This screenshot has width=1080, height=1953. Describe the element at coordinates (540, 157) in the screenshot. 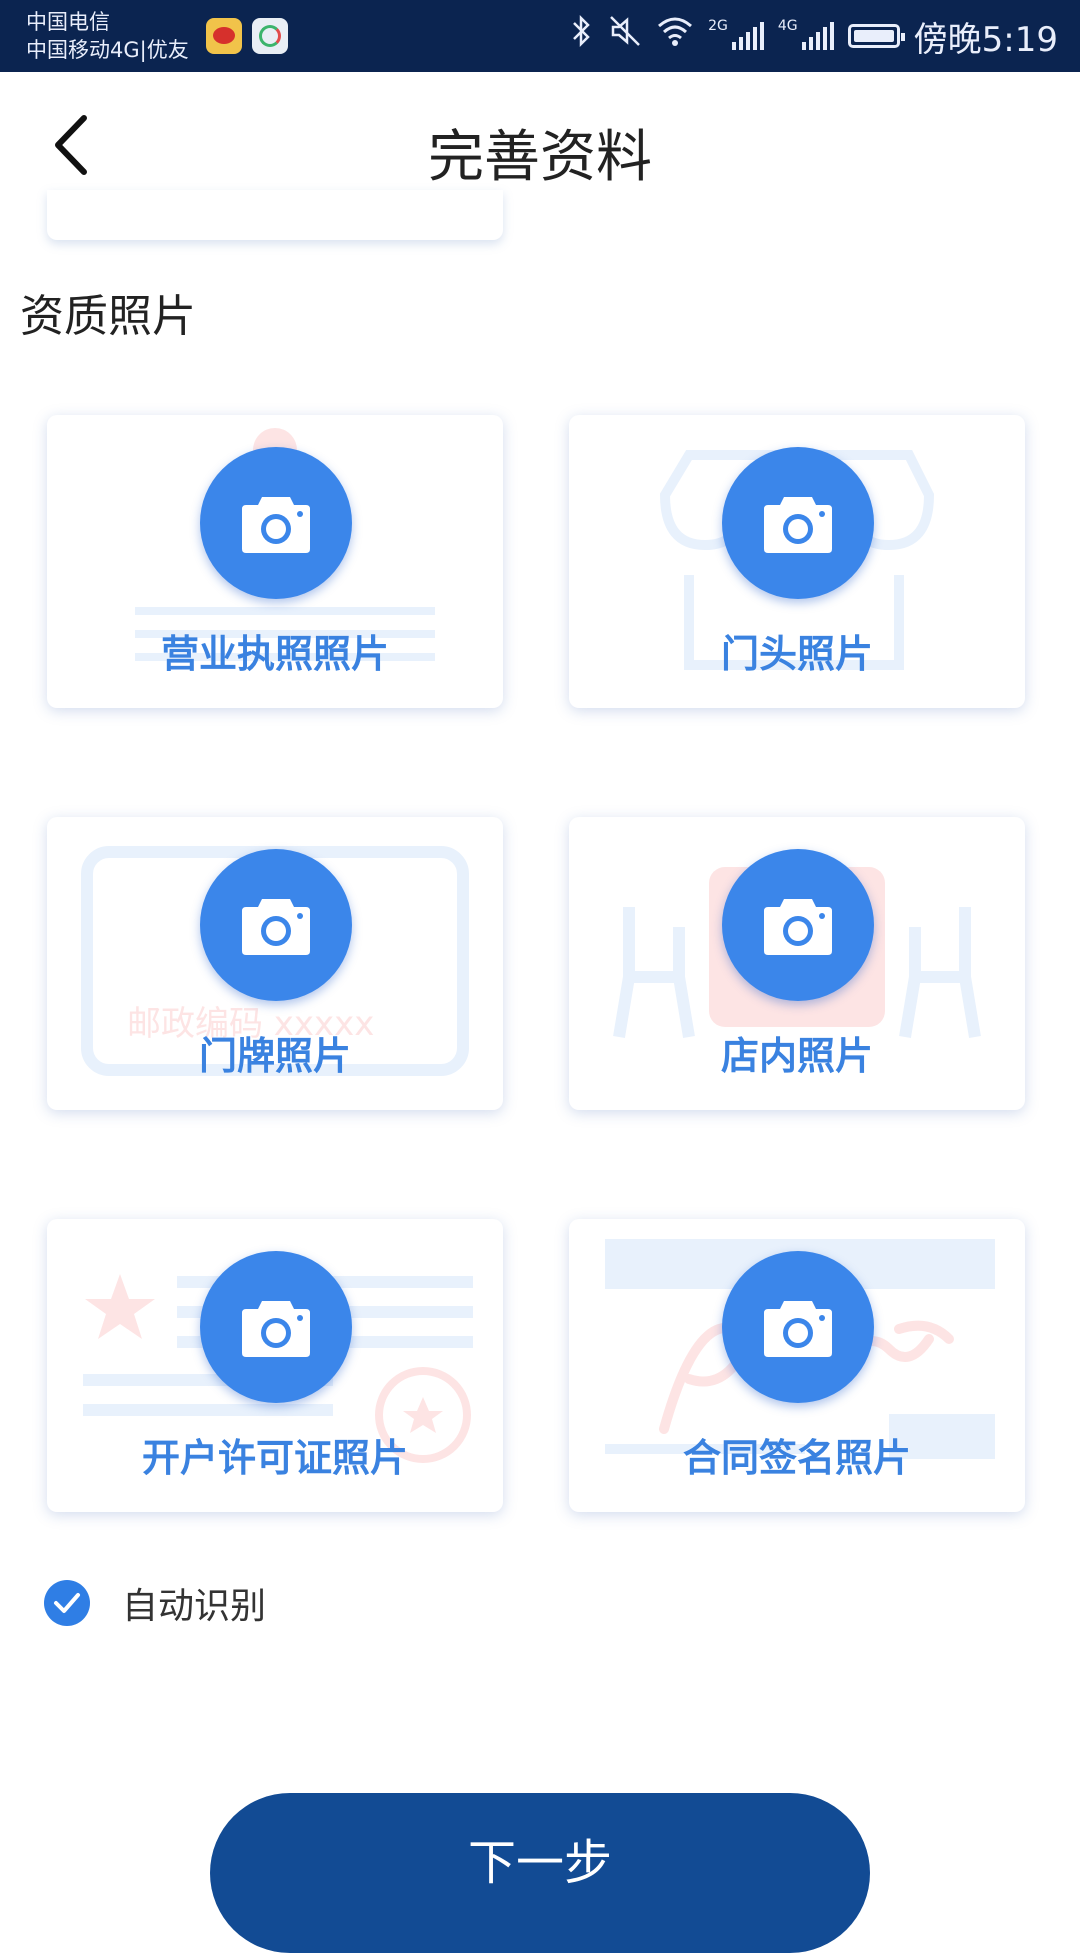

I see `page-title: 完善资料` at that location.